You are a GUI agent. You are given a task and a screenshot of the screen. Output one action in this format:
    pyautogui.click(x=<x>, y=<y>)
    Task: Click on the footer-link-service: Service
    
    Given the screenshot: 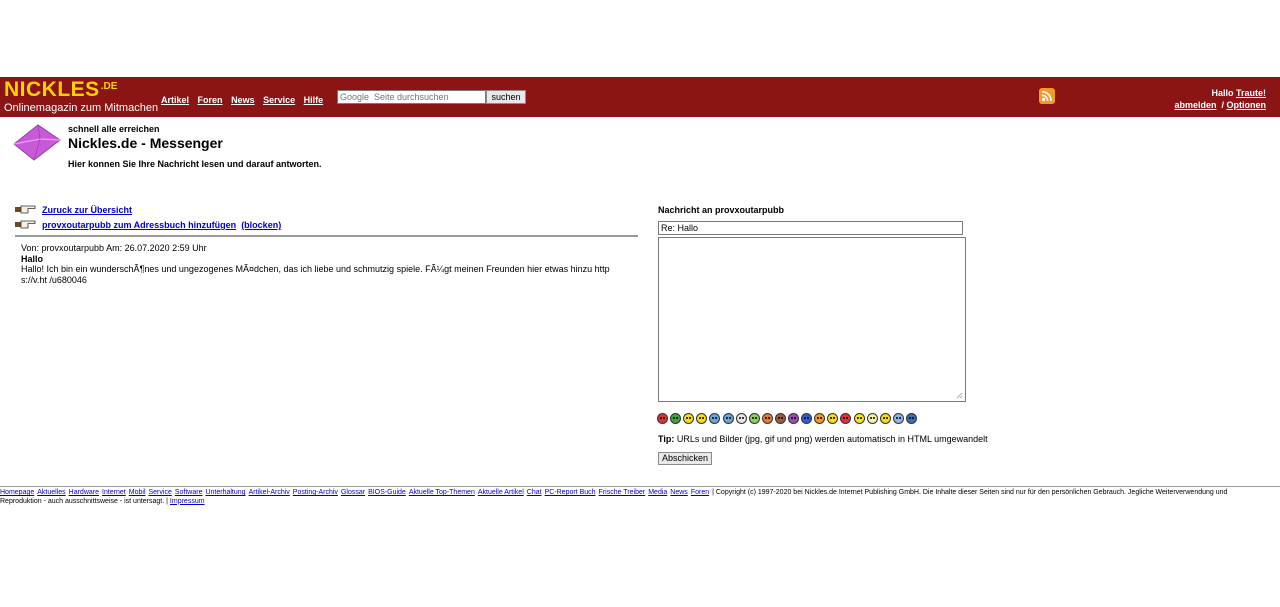 What is the action you would take?
    pyautogui.click(x=160, y=492)
    